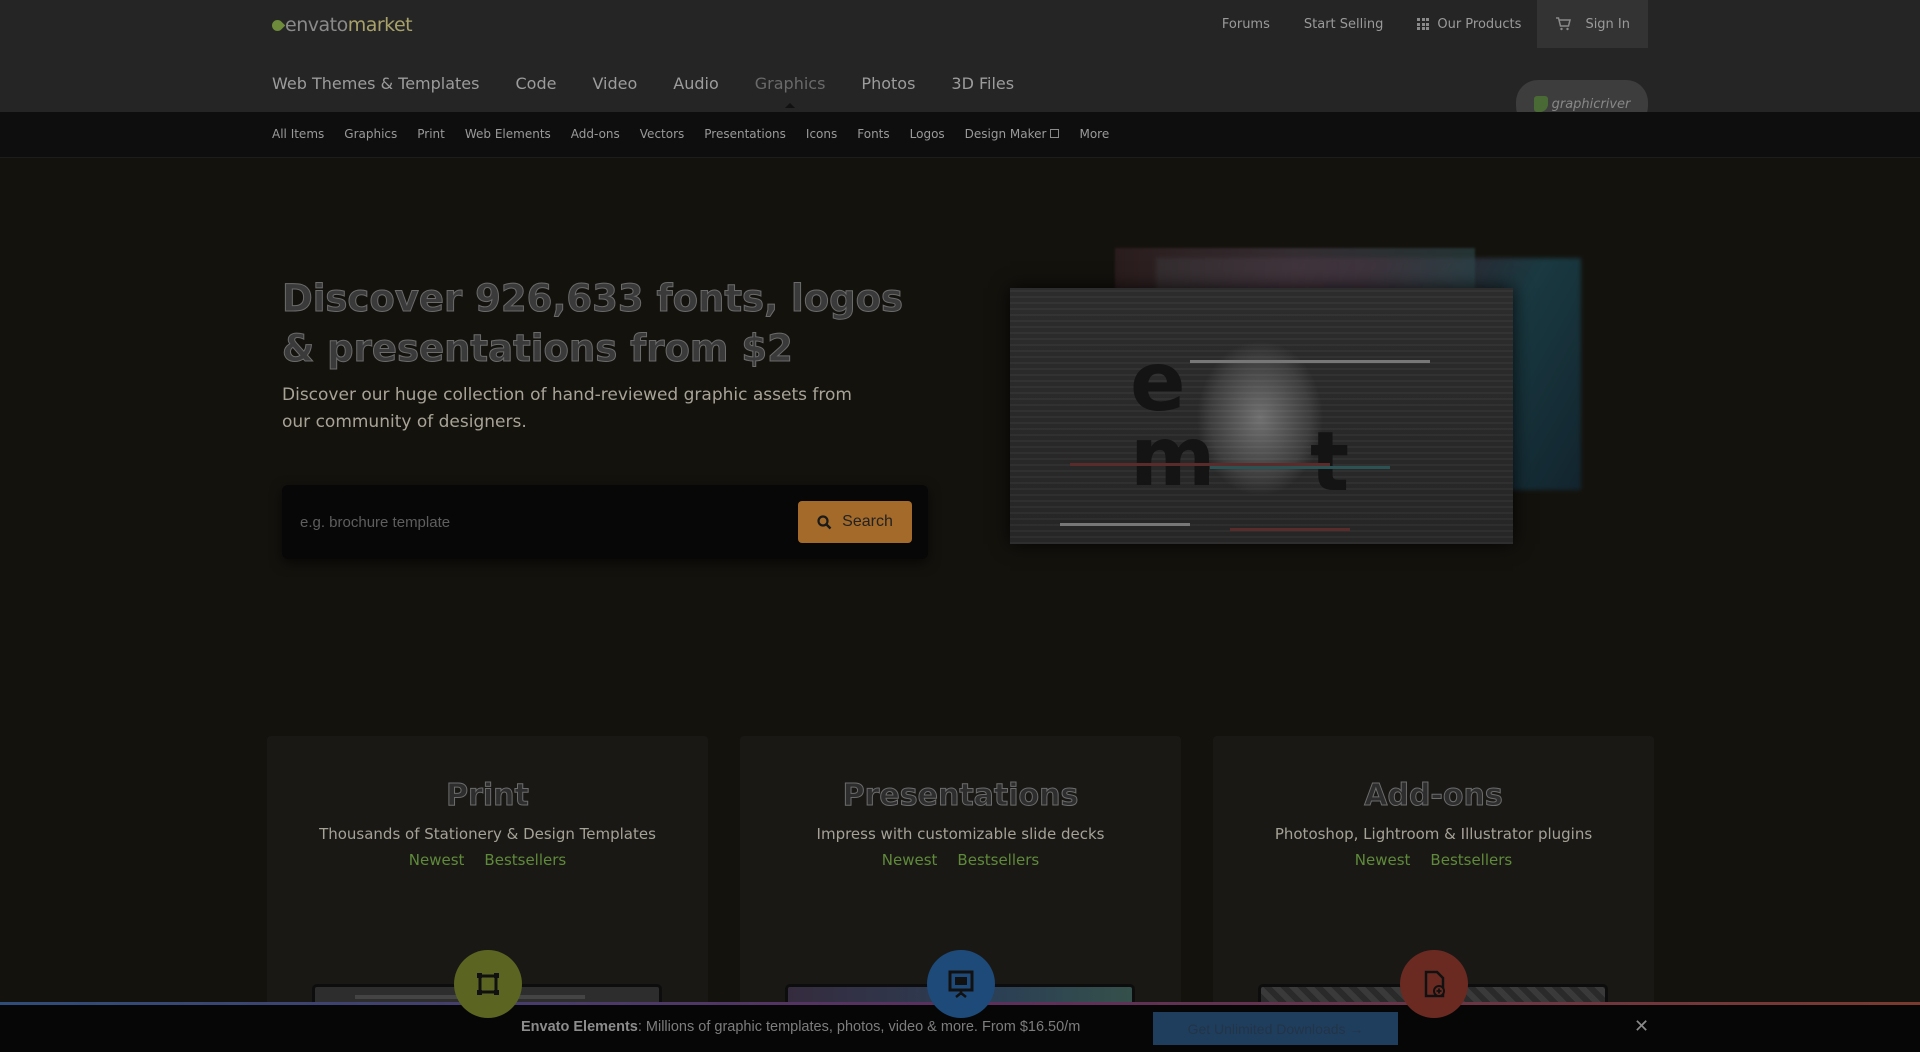  I want to click on get-unlimited-downloads-button: Get Unlimited Downloads →, so click(1275, 1028).